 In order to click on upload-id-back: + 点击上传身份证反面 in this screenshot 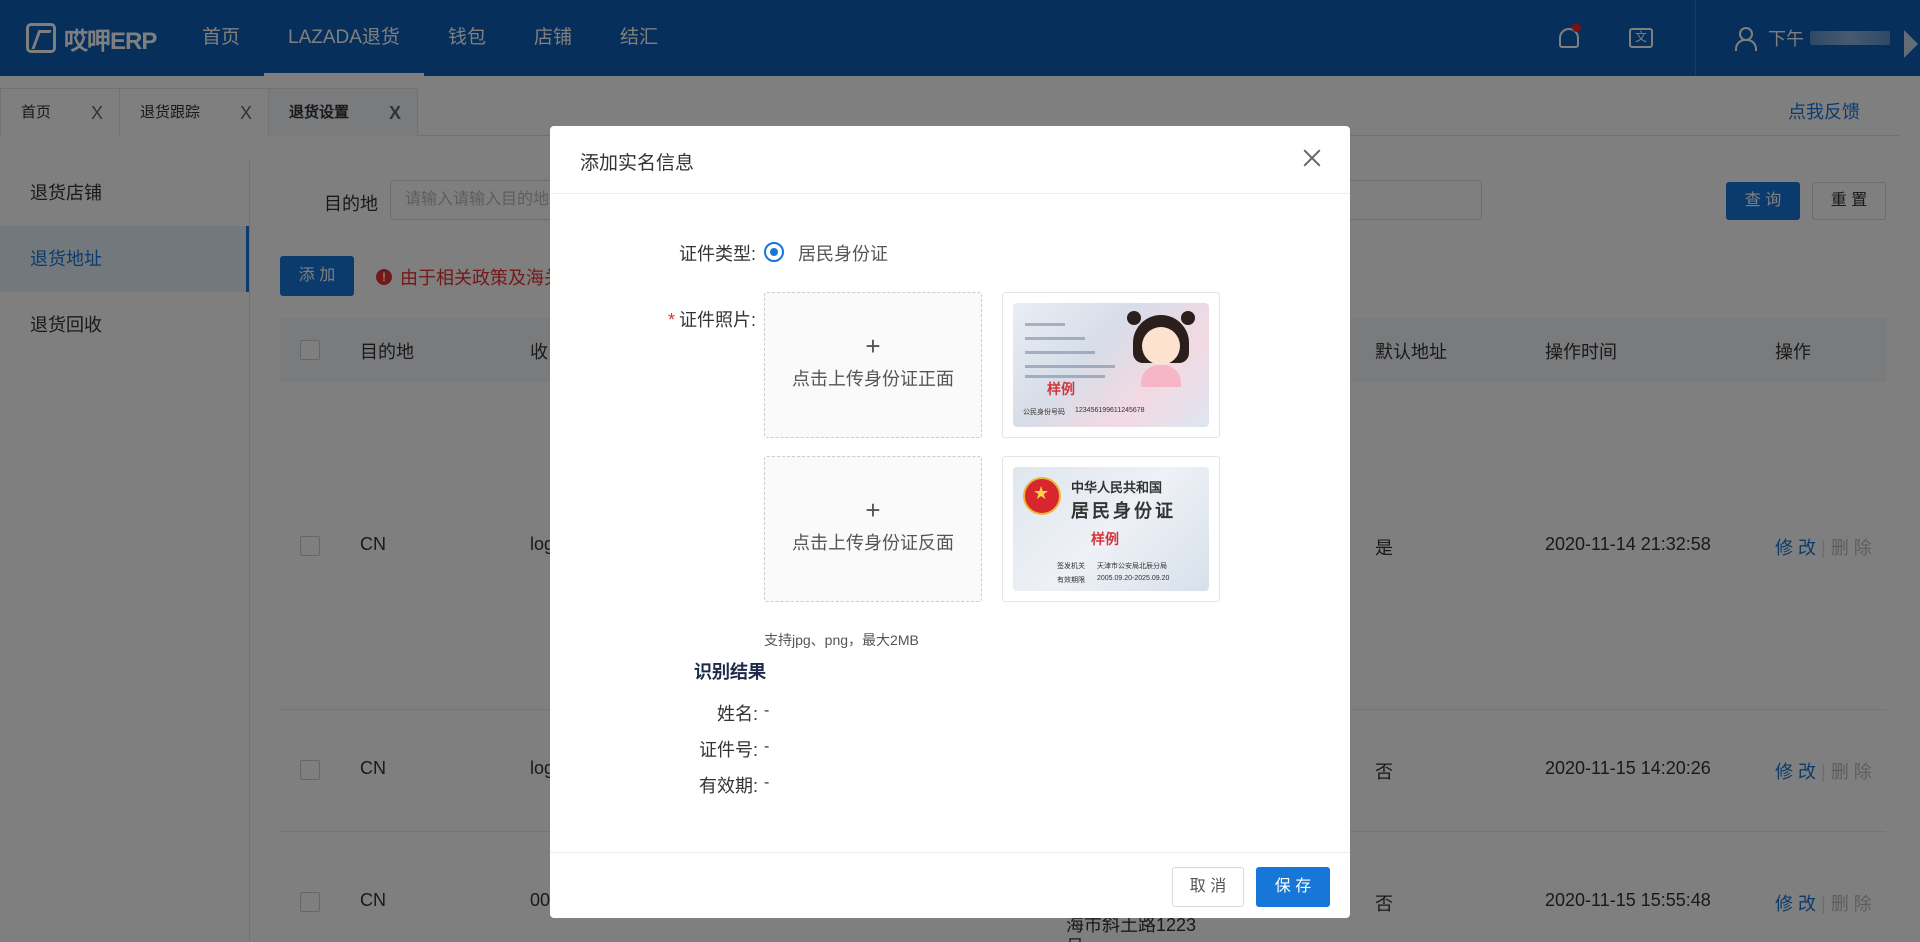, I will do `click(873, 529)`.